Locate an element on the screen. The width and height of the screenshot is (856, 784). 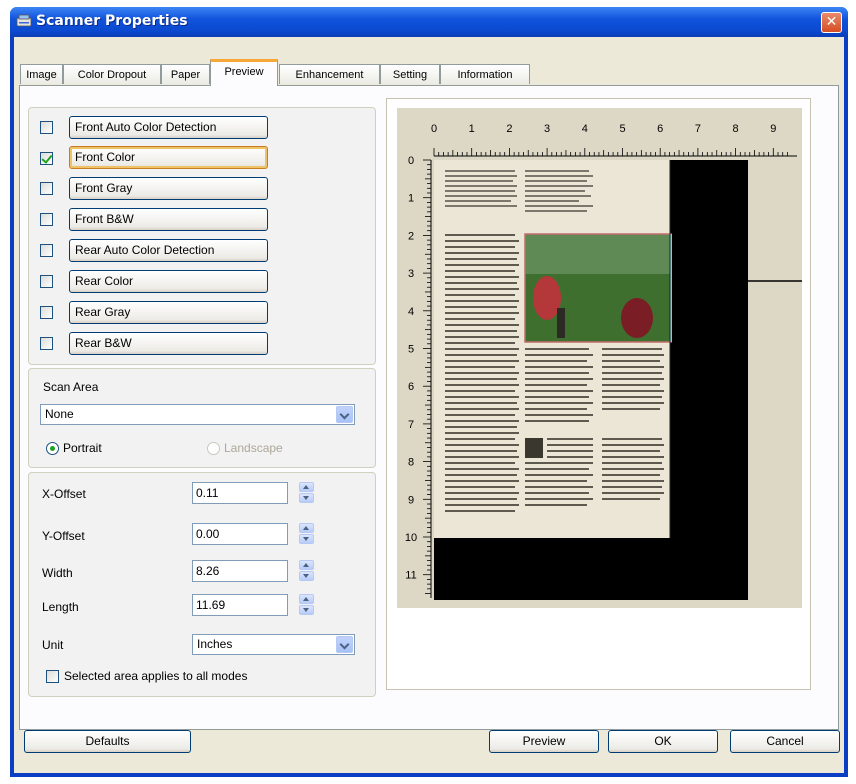
width-label: Width is located at coordinates (57, 573).